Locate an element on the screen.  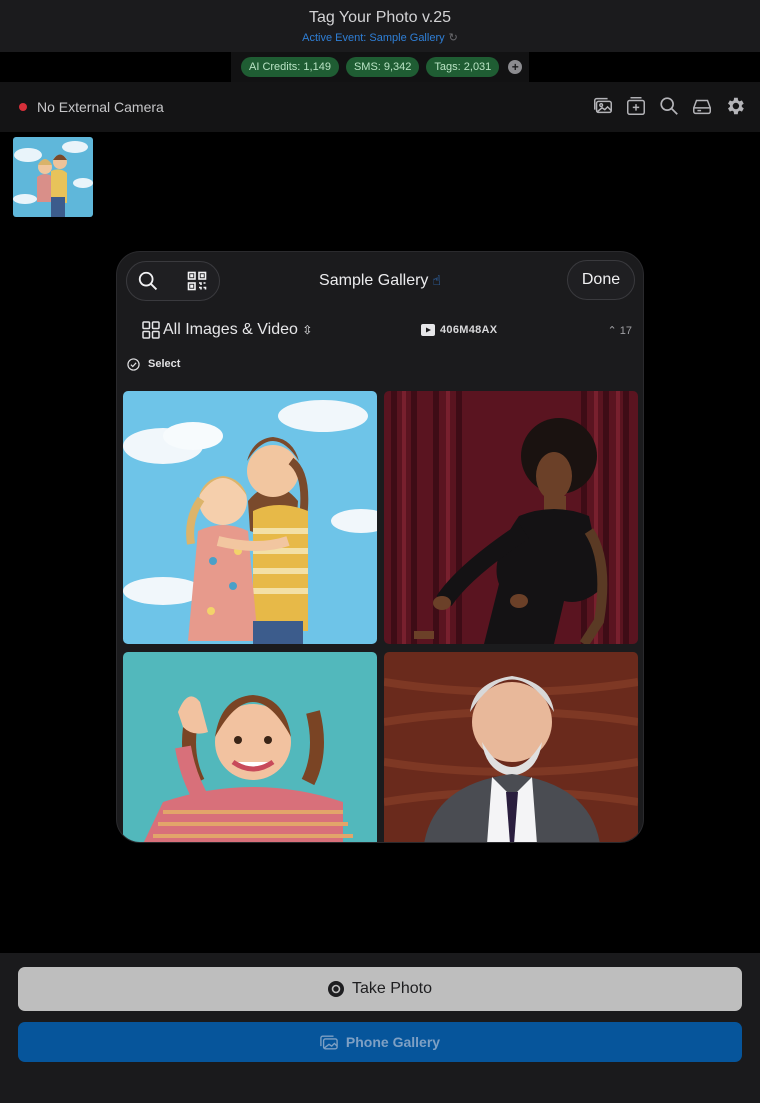
ai-credits-badge: AI Credits: 1,149 is located at coordinates (290, 67).